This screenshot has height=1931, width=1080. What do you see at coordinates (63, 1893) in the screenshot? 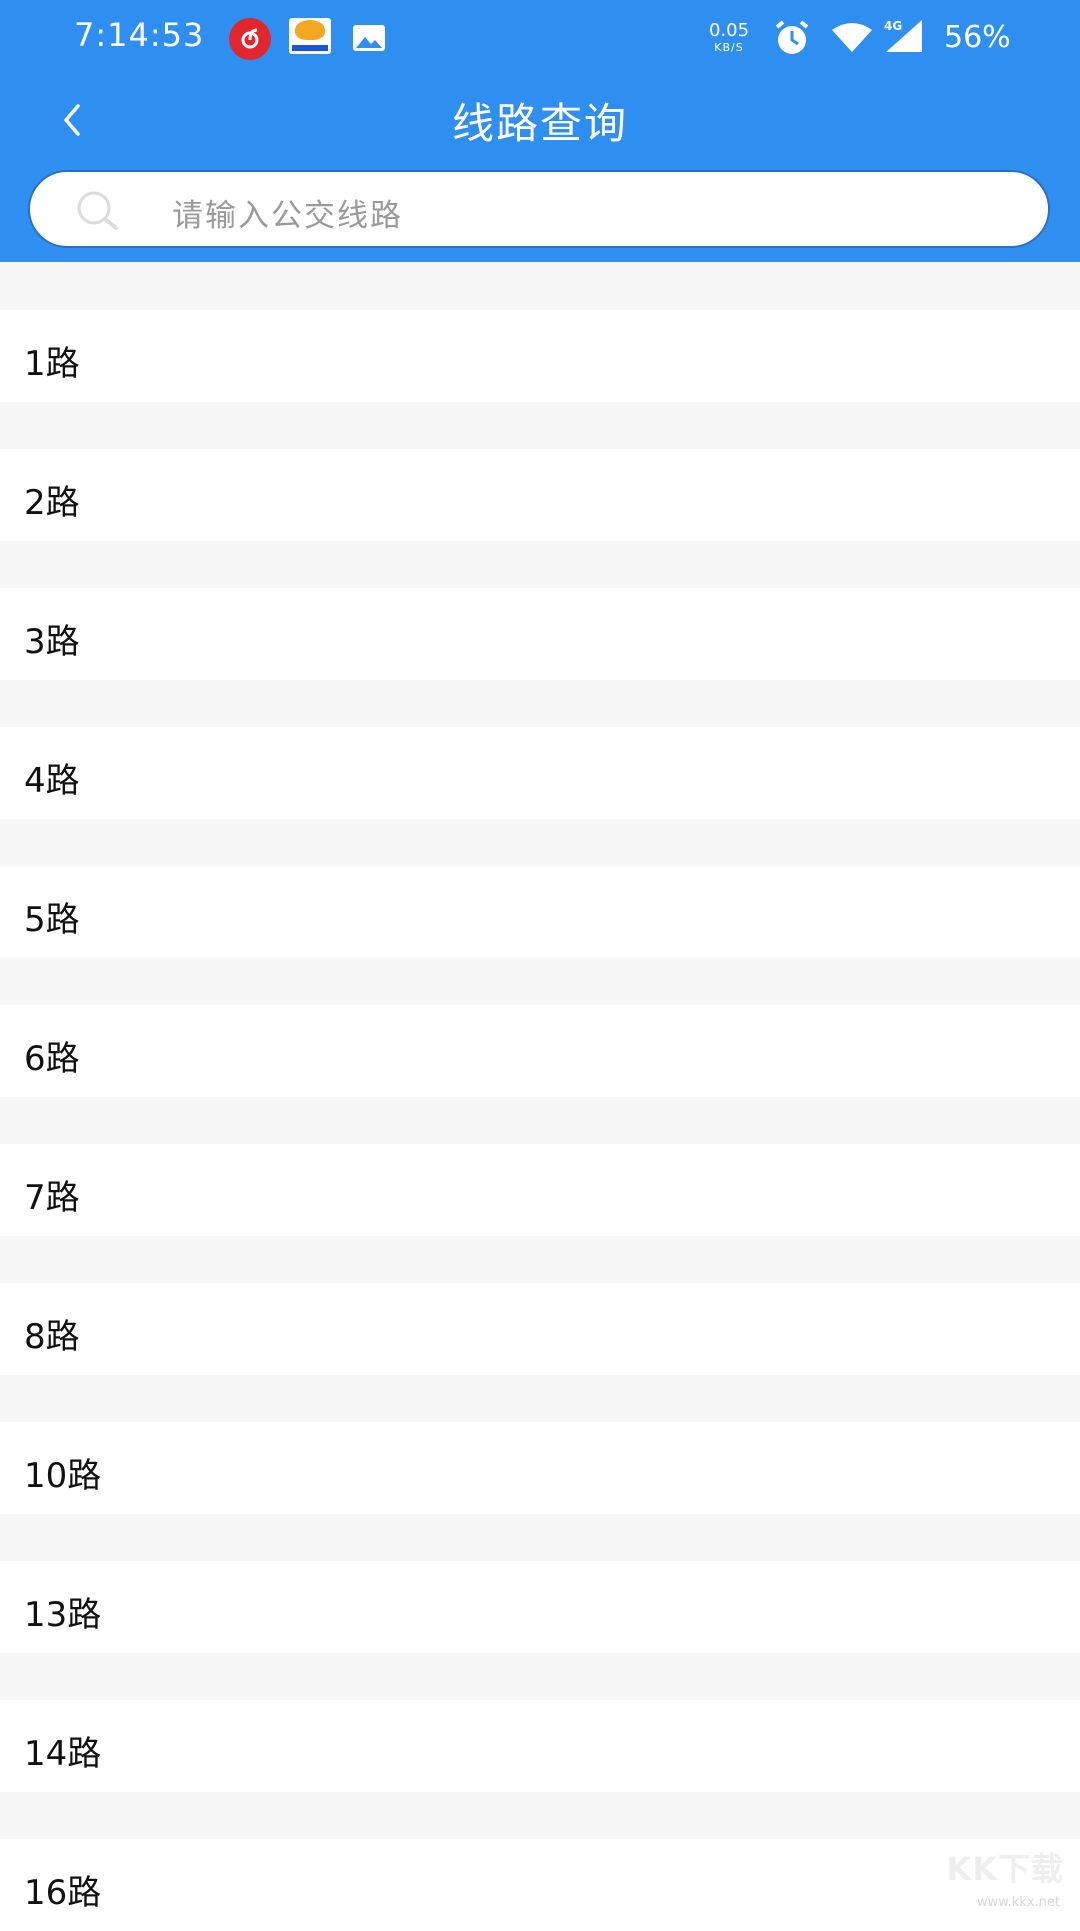
I see `route-label: 16路` at bounding box center [63, 1893].